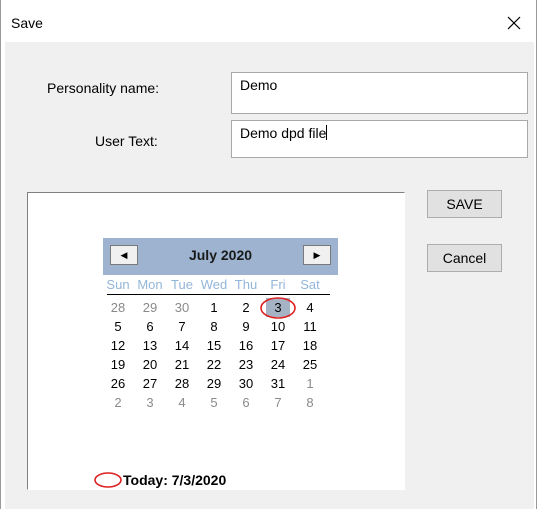 This screenshot has width=537, height=509. I want to click on close-button, so click(514, 23).